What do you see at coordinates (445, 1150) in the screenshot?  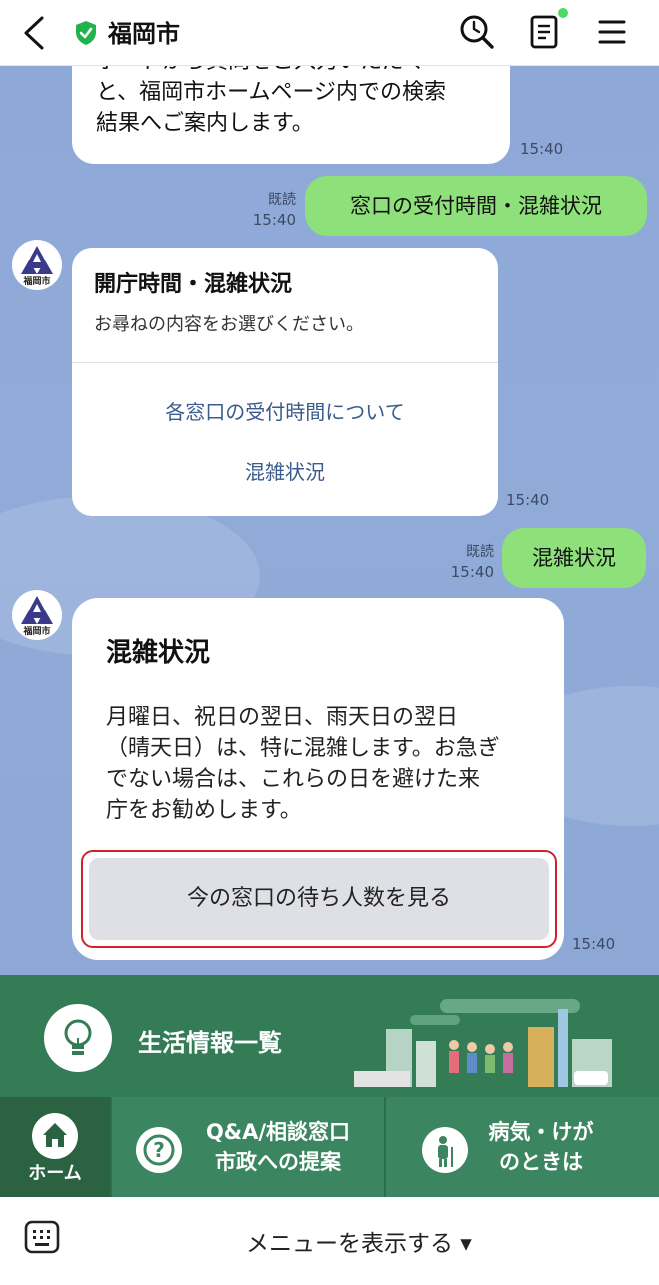 I see `patient-icon` at bounding box center [445, 1150].